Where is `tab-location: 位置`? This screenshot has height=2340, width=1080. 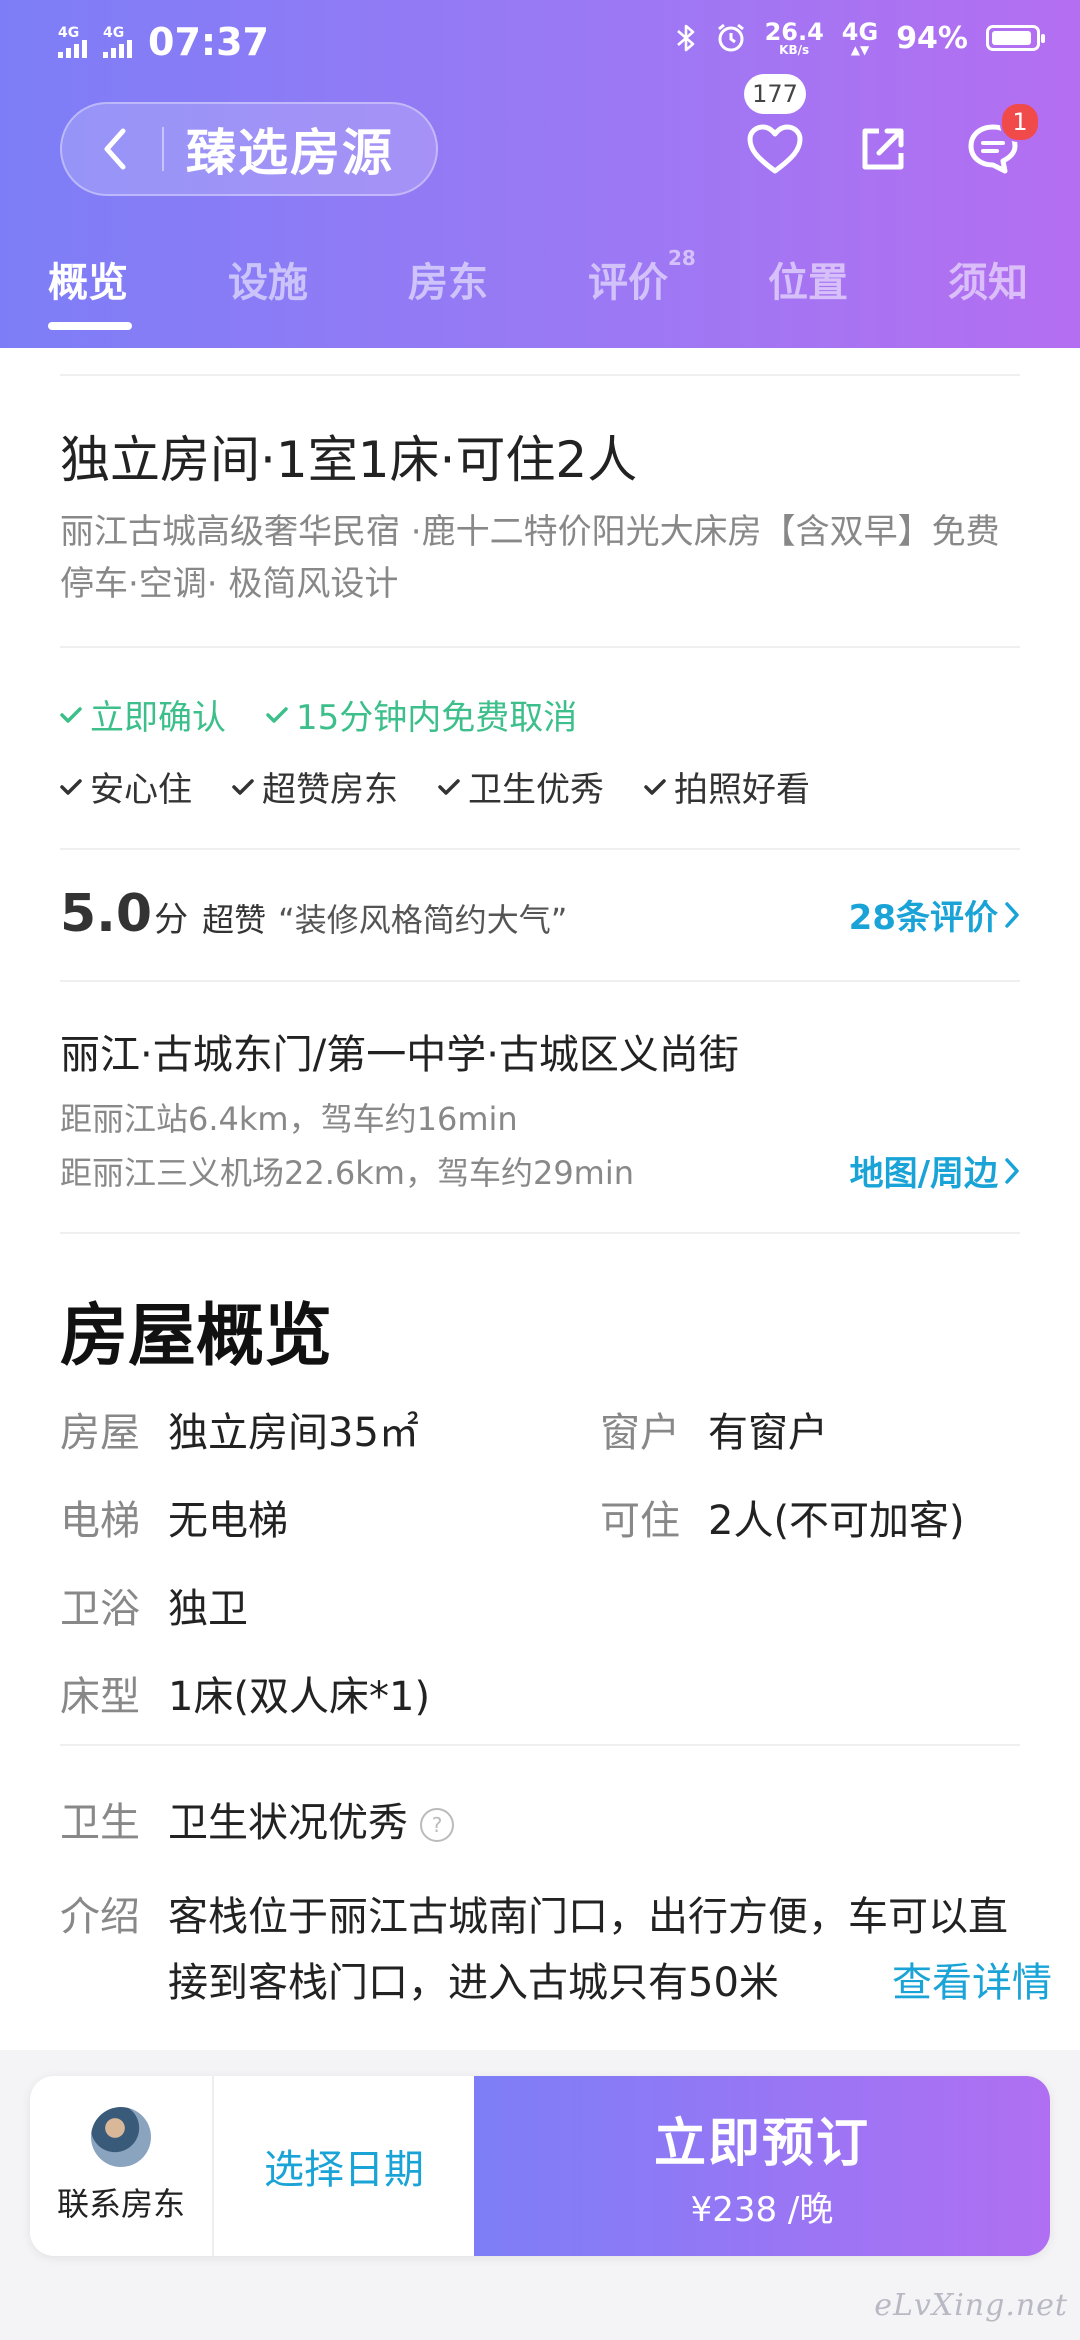 tab-location: 位置 is located at coordinates (808, 279).